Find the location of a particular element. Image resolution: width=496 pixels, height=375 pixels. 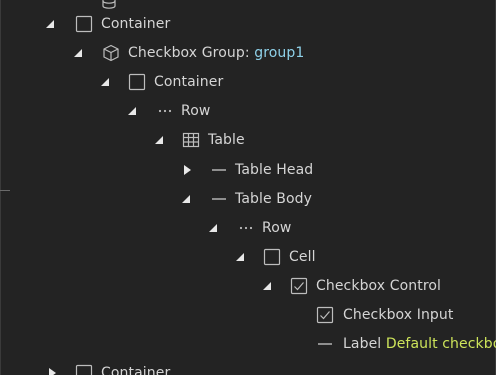

tree-row-label: Cell is located at coordinates (302, 257).